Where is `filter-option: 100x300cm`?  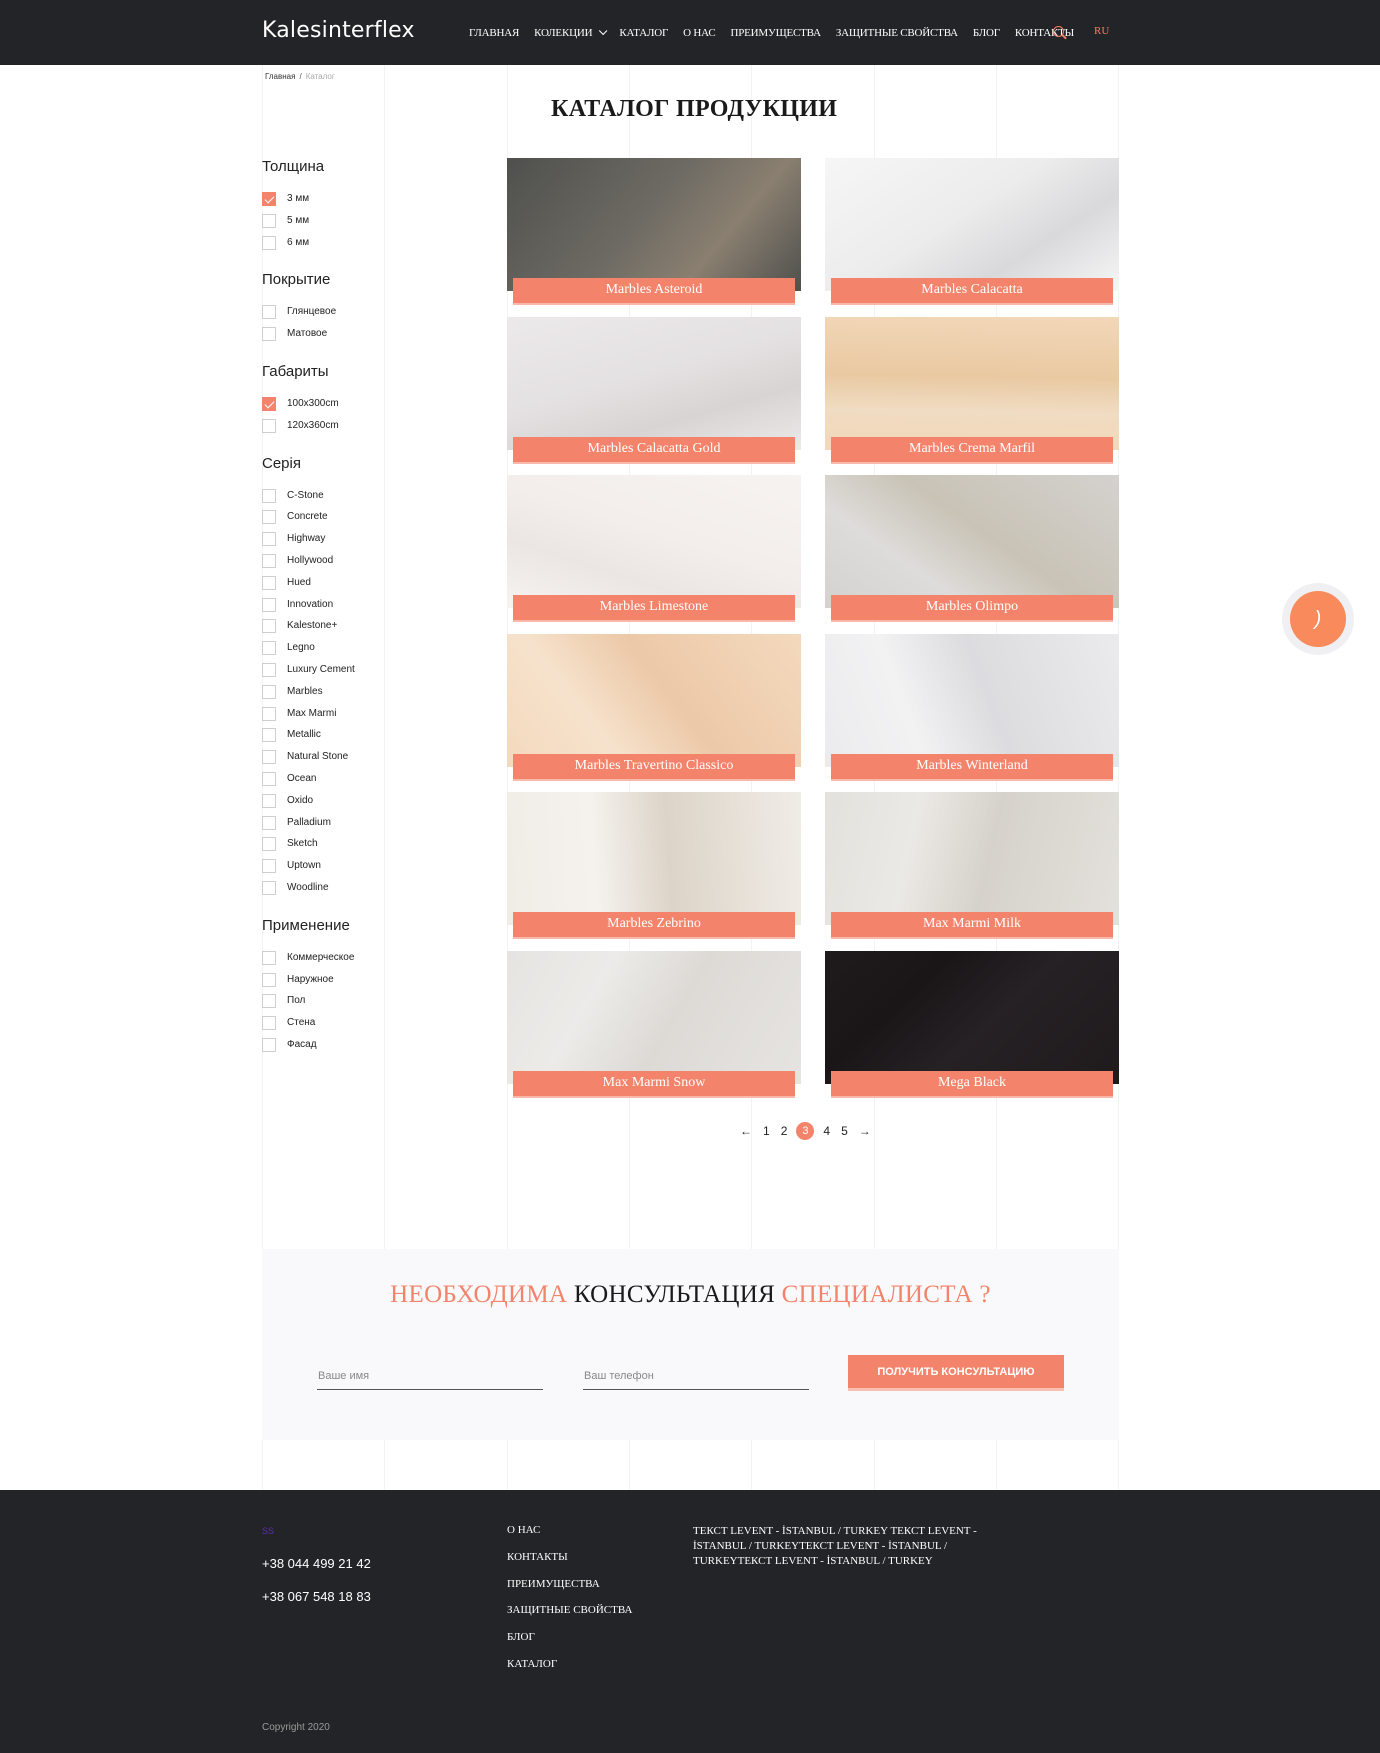
filter-option: 100x300cm is located at coordinates (362, 407).